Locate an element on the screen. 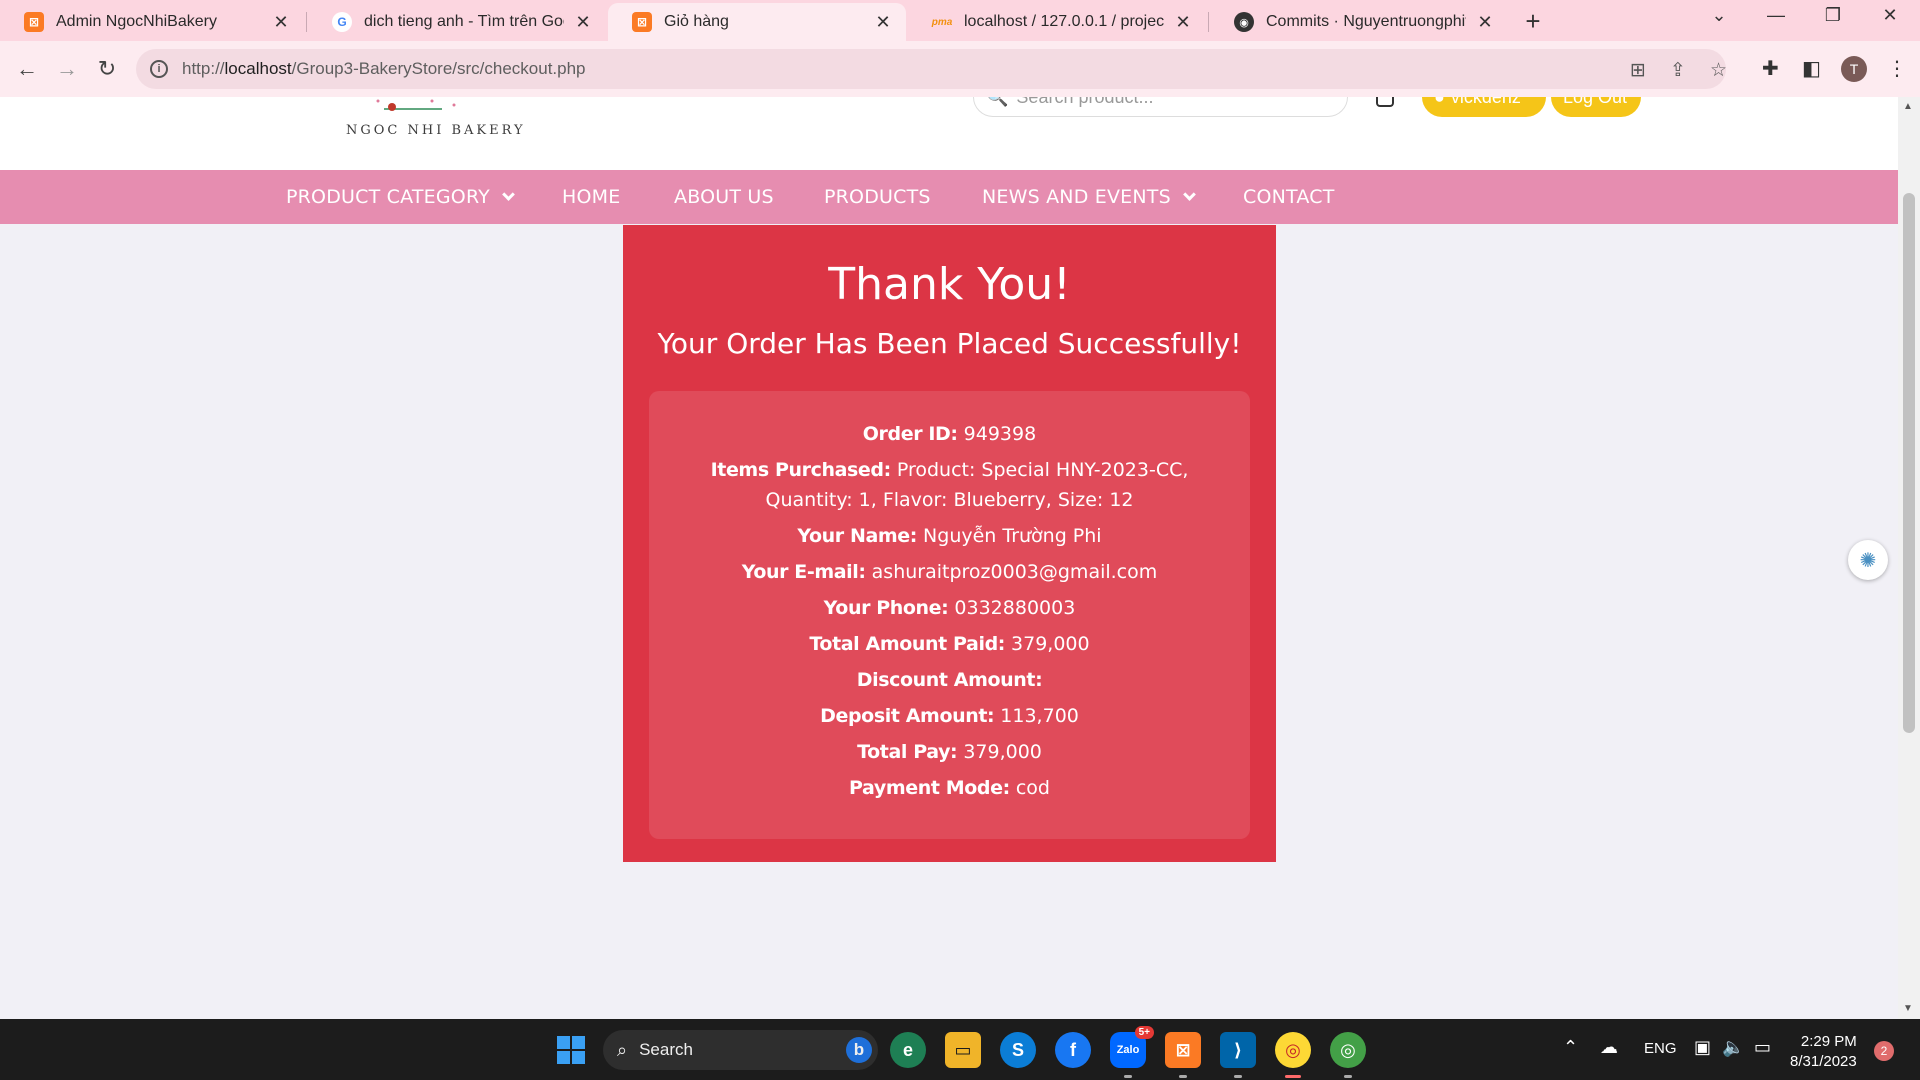  logo-graphic is located at coordinates (422, 107).